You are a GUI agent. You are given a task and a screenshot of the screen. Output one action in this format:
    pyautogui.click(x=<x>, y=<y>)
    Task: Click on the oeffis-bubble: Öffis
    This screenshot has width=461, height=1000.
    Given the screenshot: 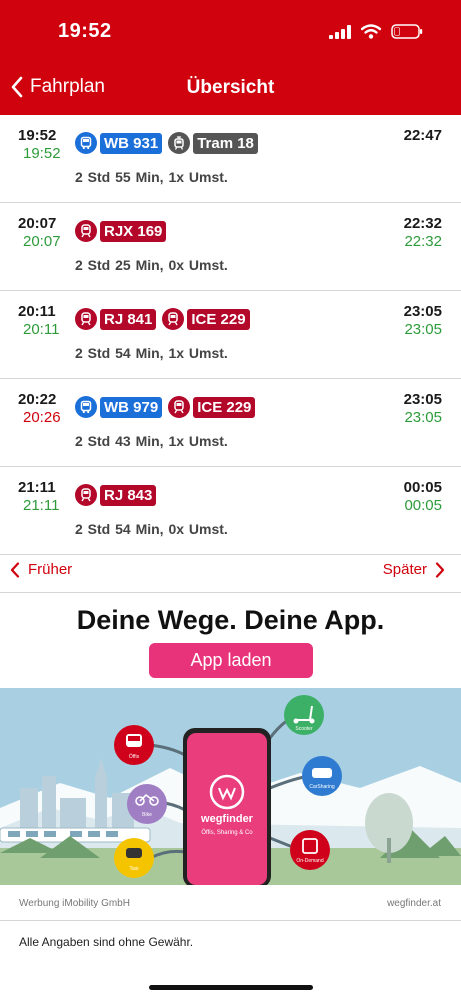 What is the action you would take?
    pyautogui.click(x=134, y=745)
    